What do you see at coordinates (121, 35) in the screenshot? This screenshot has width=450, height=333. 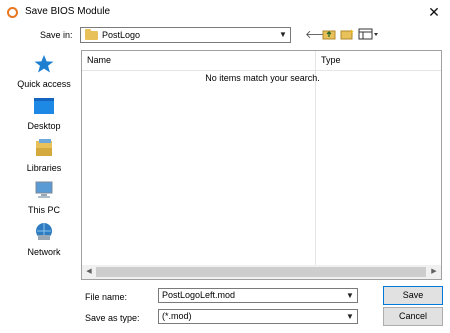 I see `save-in-value: PostLogo` at bounding box center [121, 35].